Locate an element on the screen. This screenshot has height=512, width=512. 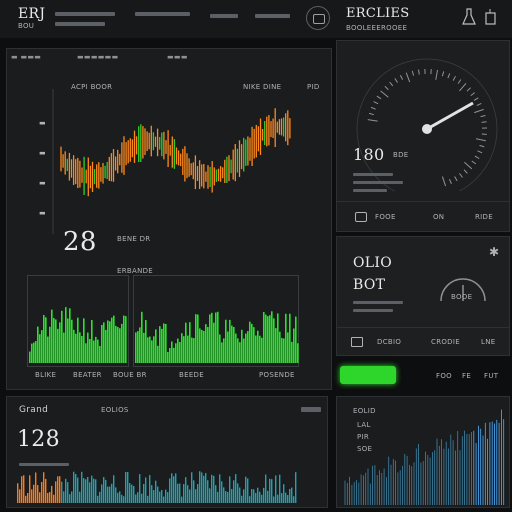
bottom-left-tab is located at coordinates (311, 409).